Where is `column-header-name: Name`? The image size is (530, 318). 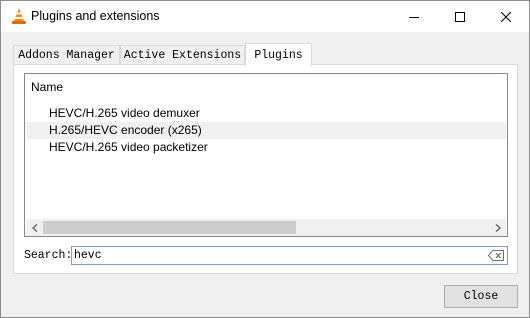 column-header-name: Name is located at coordinates (47, 87).